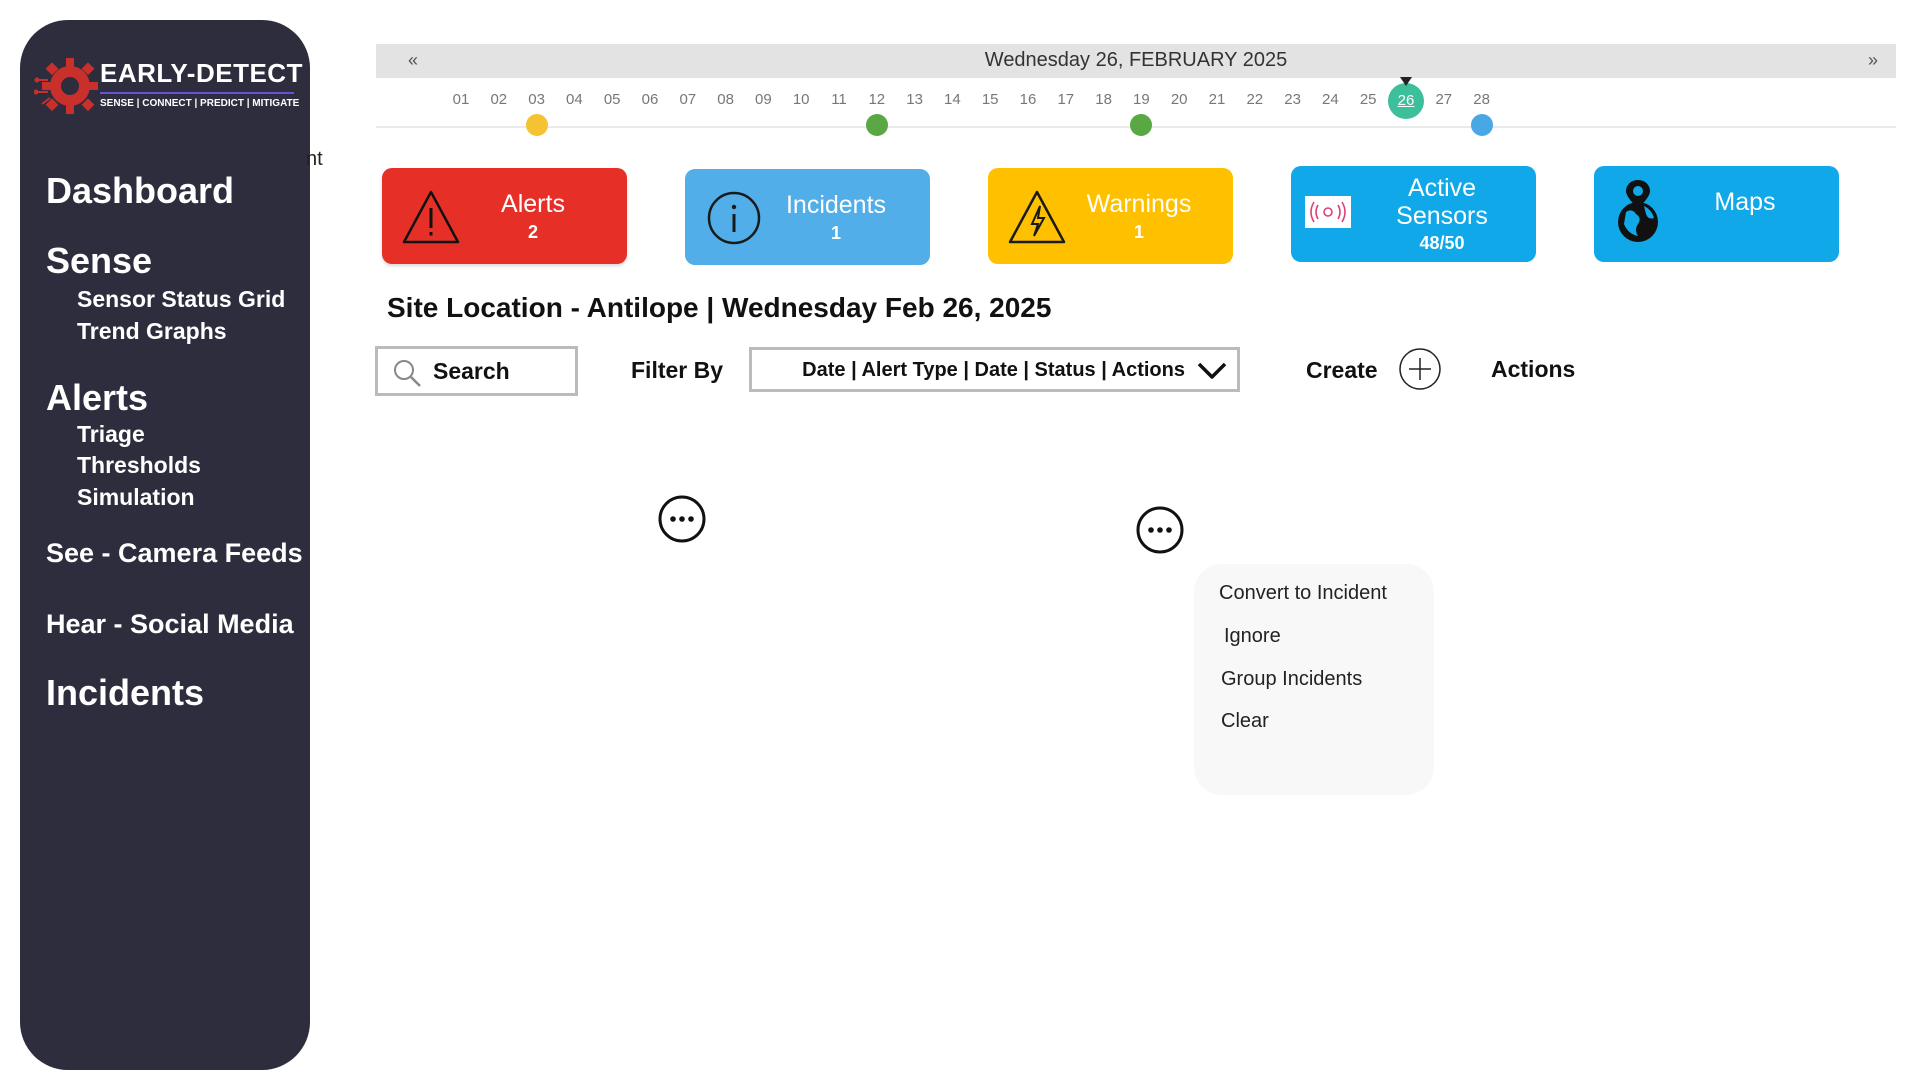  What do you see at coordinates (1139, 204) in the screenshot?
I see `warnings-card-label: Warnings` at bounding box center [1139, 204].